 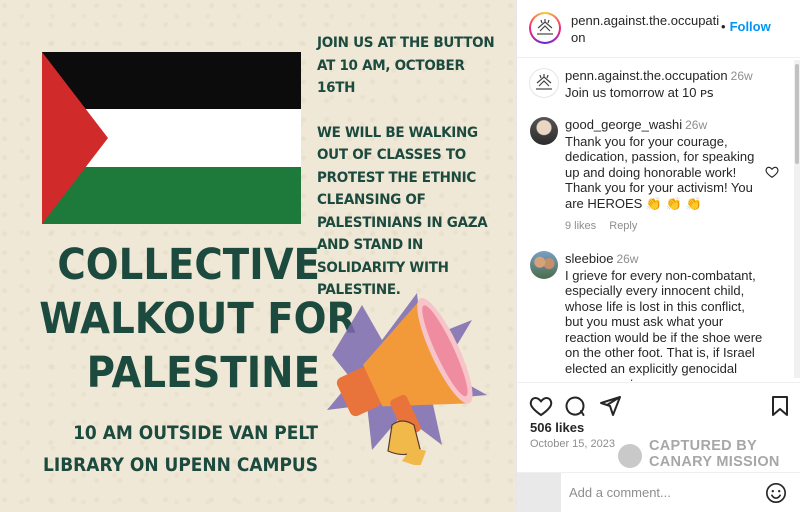 What do you see at coordinates (623, 226) in the screenshot?
I see `reply-button: Reply` at bounding box center [623, 226].